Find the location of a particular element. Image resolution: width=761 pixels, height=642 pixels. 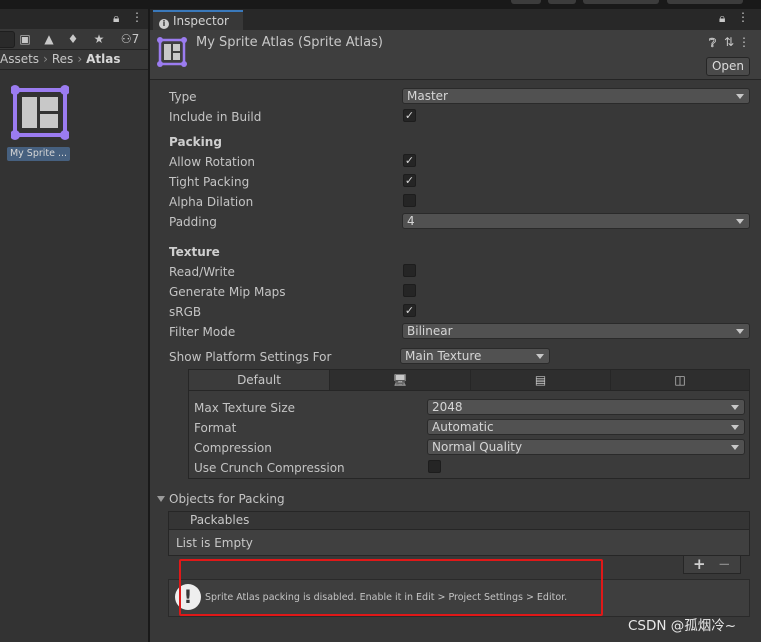

breadcrumb: Assets › Res › Atlas is located at coordinates (74, 60).